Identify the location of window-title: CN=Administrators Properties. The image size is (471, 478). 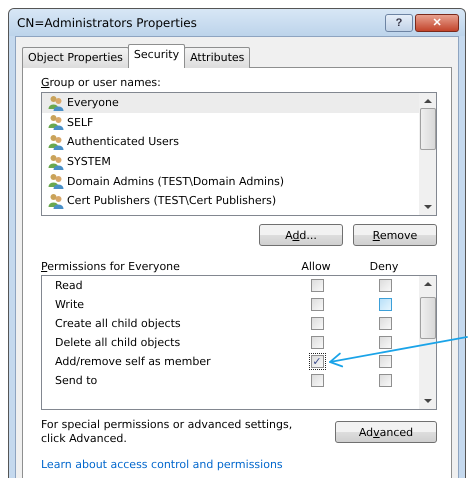
(107, 23).